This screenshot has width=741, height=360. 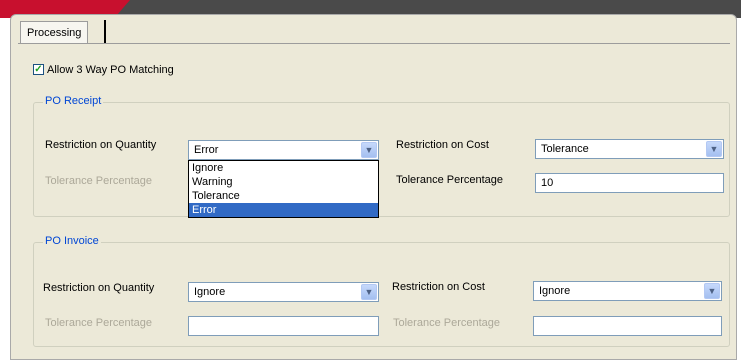 I want to click on invoice-cost-combo: Ignore ▼, so click(x=627, y=291).